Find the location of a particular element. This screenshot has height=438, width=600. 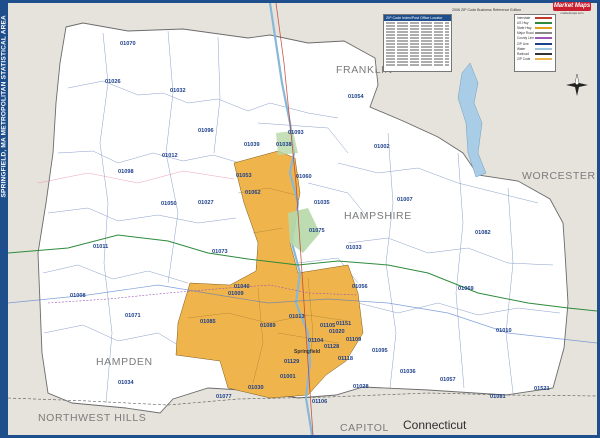

zip-label: 01098 is located at coordinates (126, 172).